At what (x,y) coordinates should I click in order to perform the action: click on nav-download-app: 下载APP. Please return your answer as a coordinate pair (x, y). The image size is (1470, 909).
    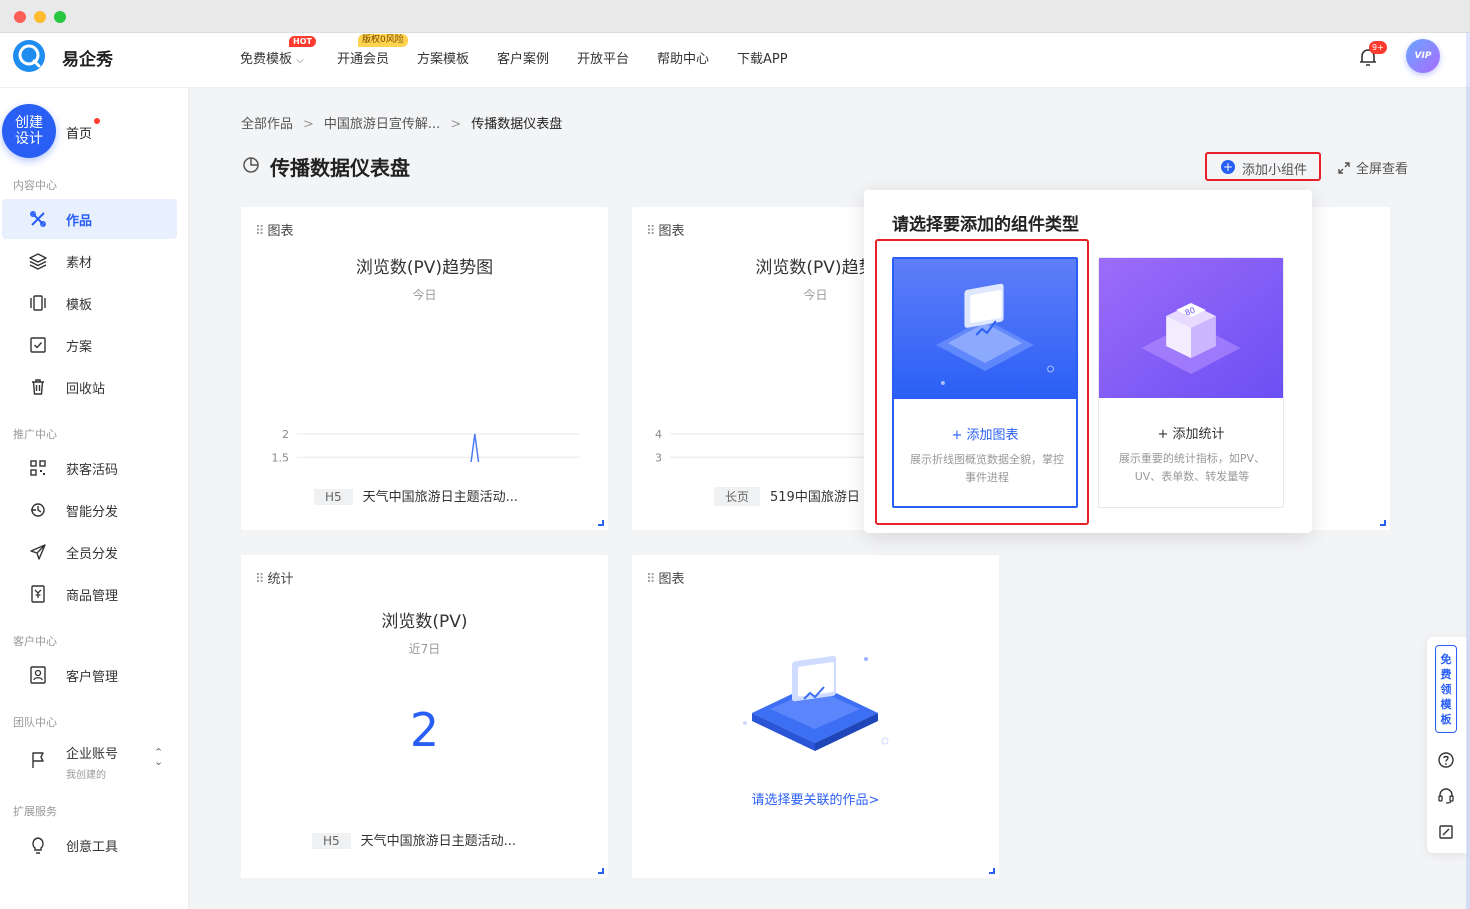
    Looking at the image, I should click on (762, 57).